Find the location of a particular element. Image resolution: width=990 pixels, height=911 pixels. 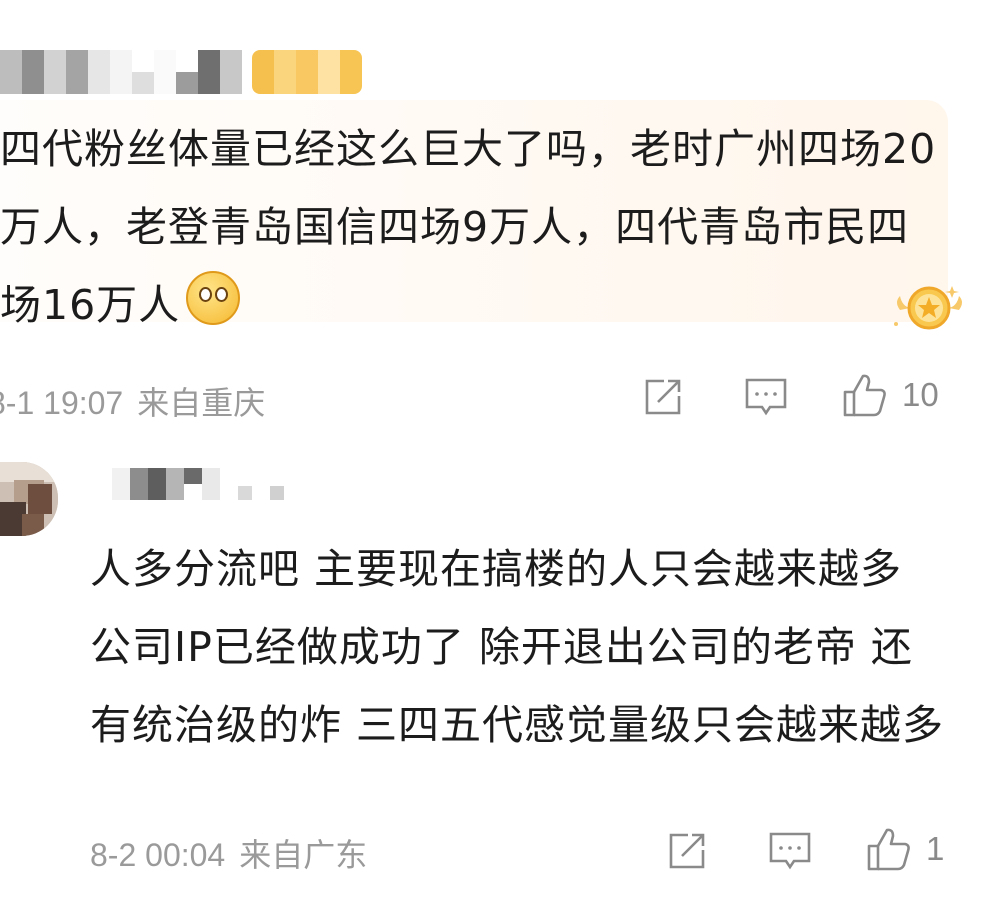

comment-meta: 8-1 19:07 来自重庆 is located at coordinates (132, 401).